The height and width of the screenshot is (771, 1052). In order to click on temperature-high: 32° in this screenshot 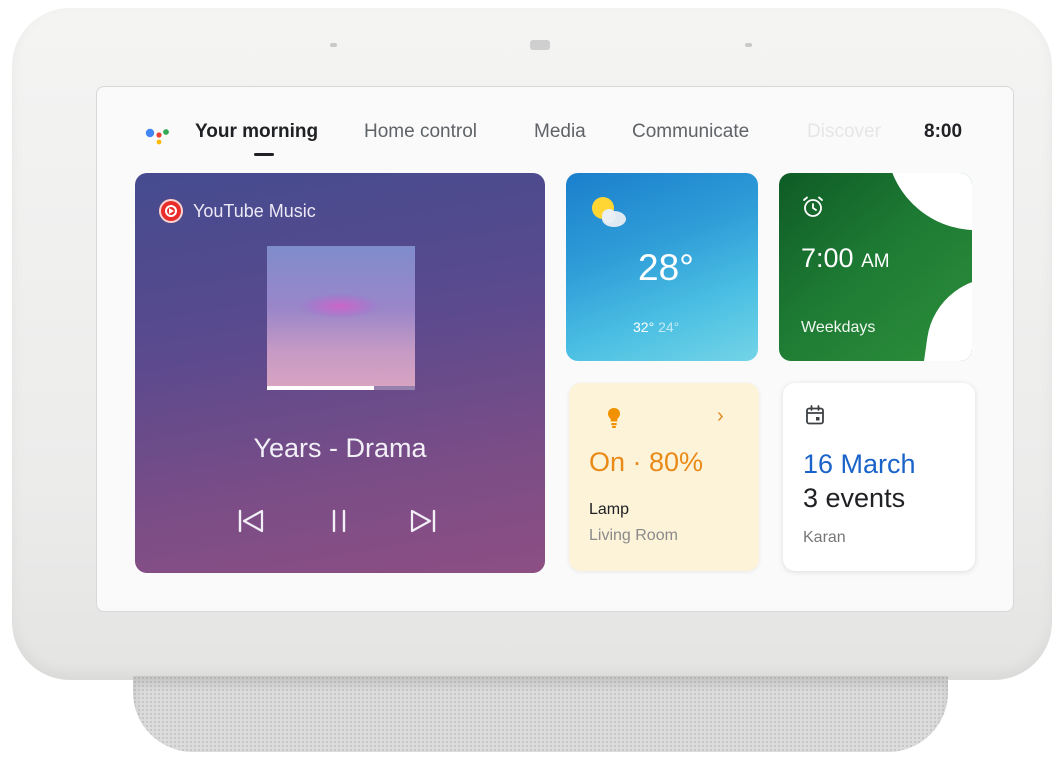, I will do `click(644, 327)`.